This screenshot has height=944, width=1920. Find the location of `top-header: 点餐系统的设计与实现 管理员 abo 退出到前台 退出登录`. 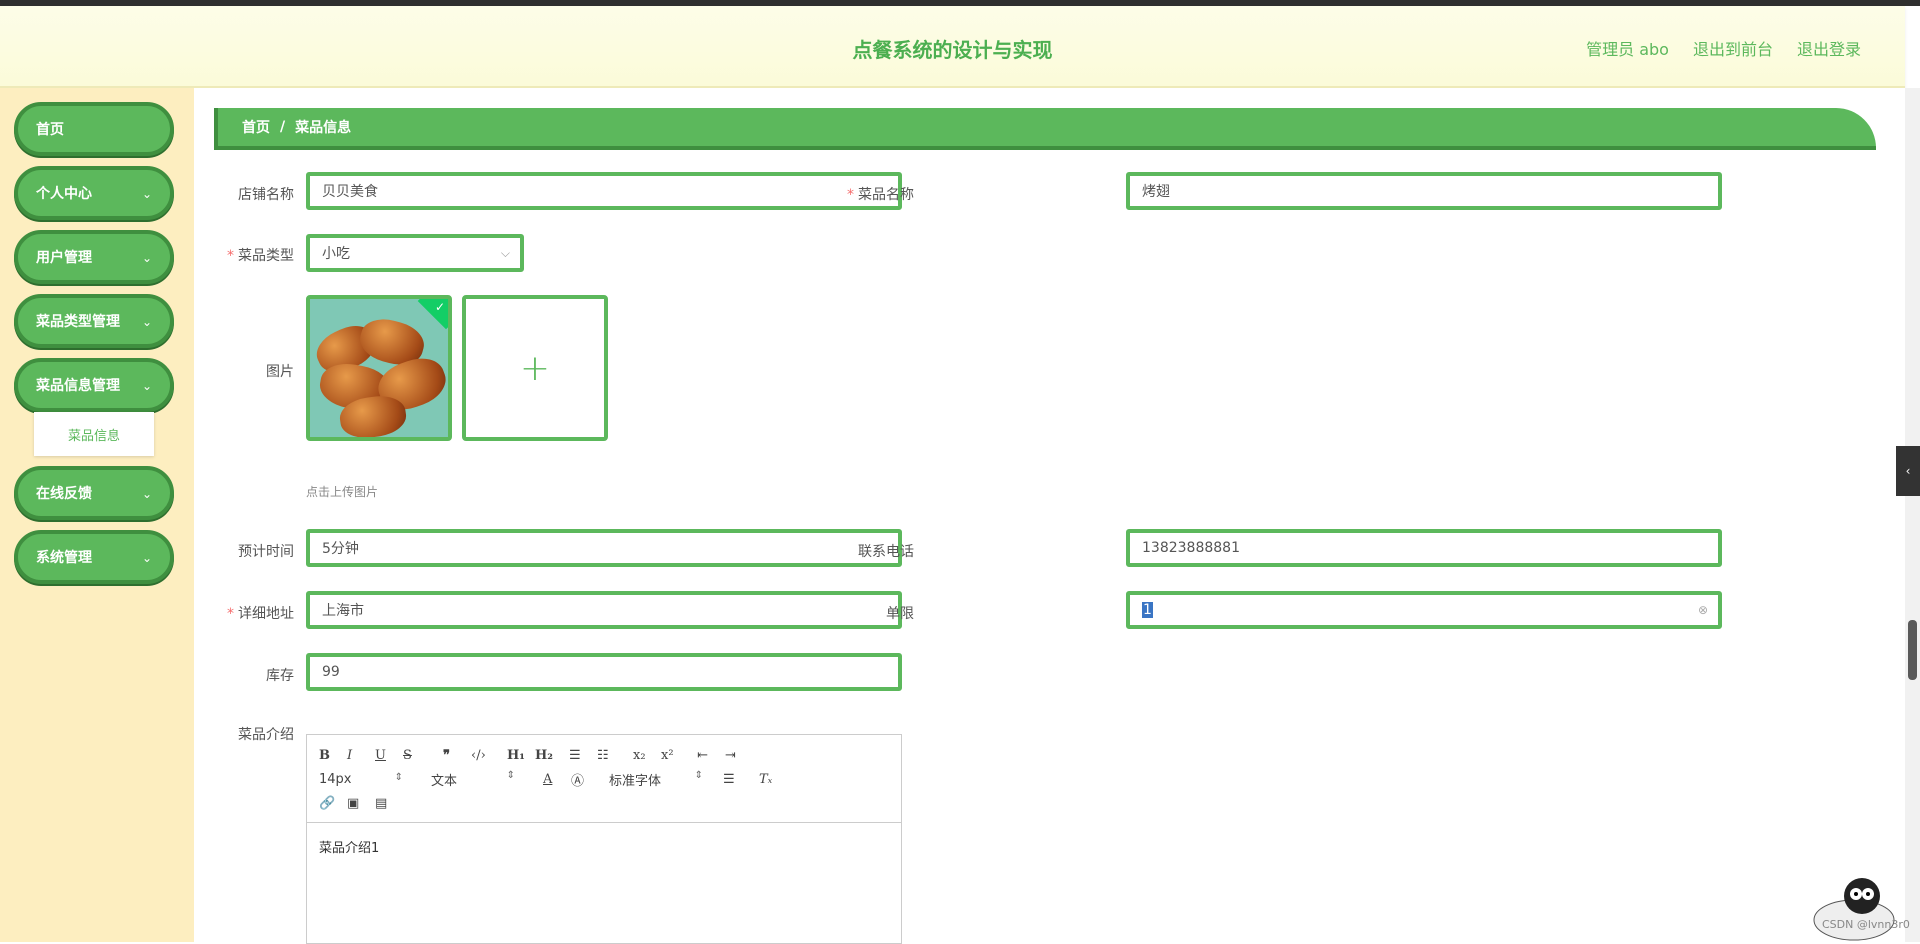

top-header: 点餐系统的设计与实现 管理员 abo 退出到前台 退出登录 is located at coordinates (952, 47).